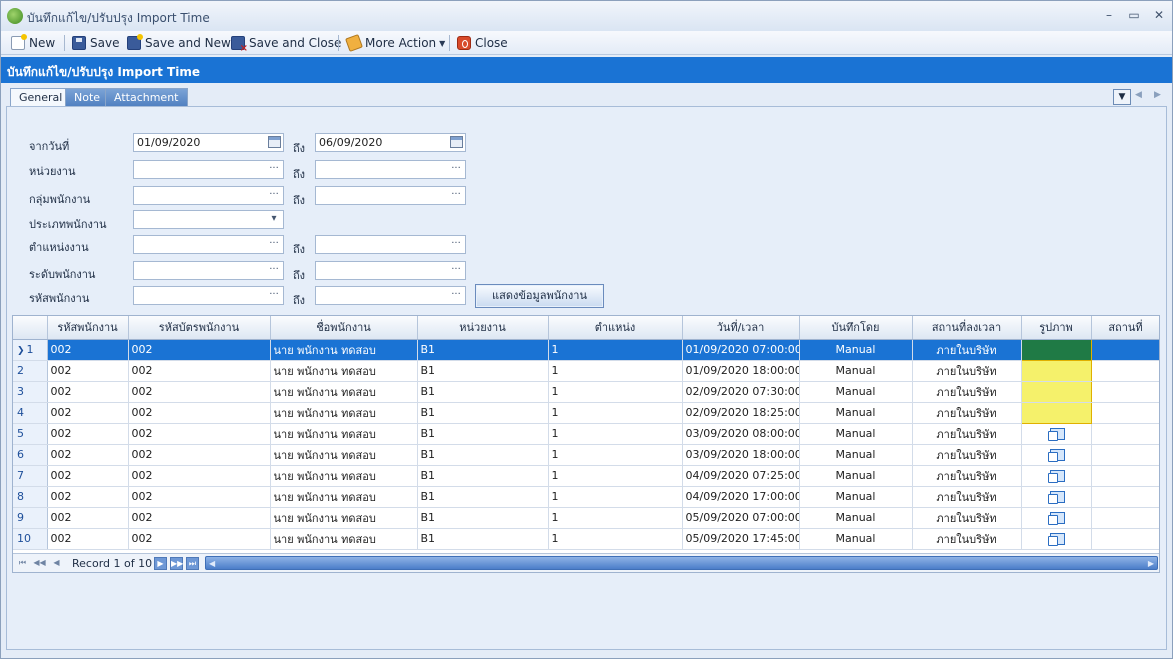 This screenshot has height=659, width=1173. I want to click on employee-group-from-field: ···, so click(208, 195).